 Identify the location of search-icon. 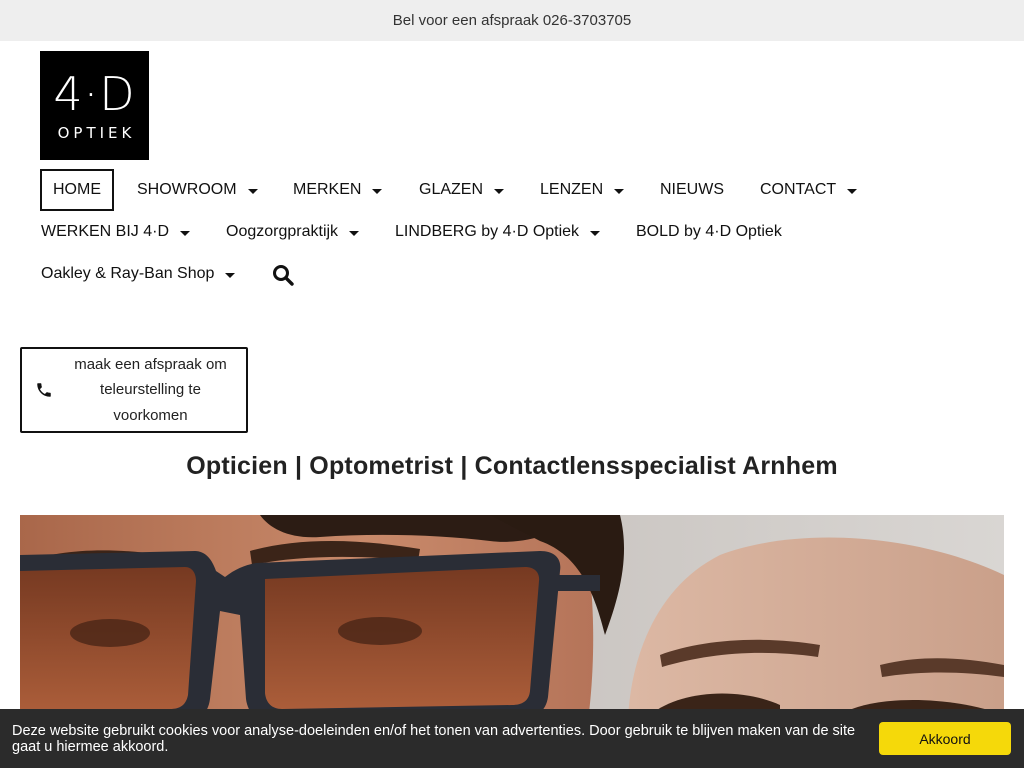
(283, 275).